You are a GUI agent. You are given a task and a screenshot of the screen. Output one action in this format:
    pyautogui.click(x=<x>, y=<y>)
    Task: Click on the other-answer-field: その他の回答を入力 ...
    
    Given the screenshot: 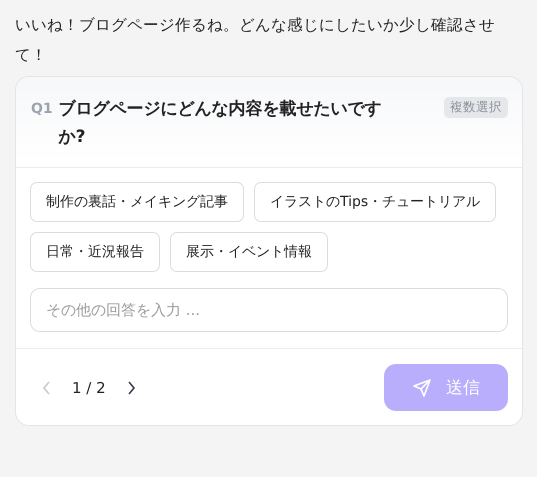 What is the action you would take?
    pyautogui.click(x=269, y=310)
    